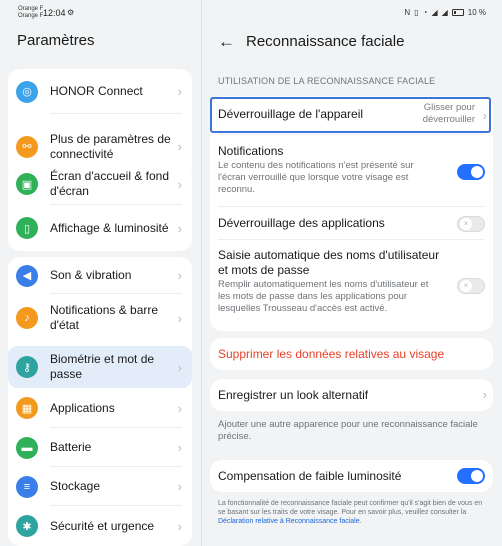 This screenshot has width=502, height=546. What do you see at coordinates (110, 183) in the screenshot?
I see `settings-item-label: Écran d'accueil & fond d'écran` at bounding box center [110, 183].